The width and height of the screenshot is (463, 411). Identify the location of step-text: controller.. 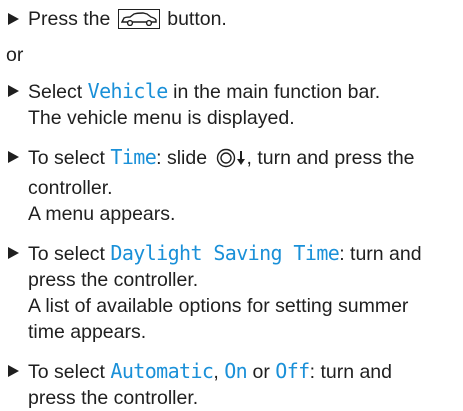
(70, 188).